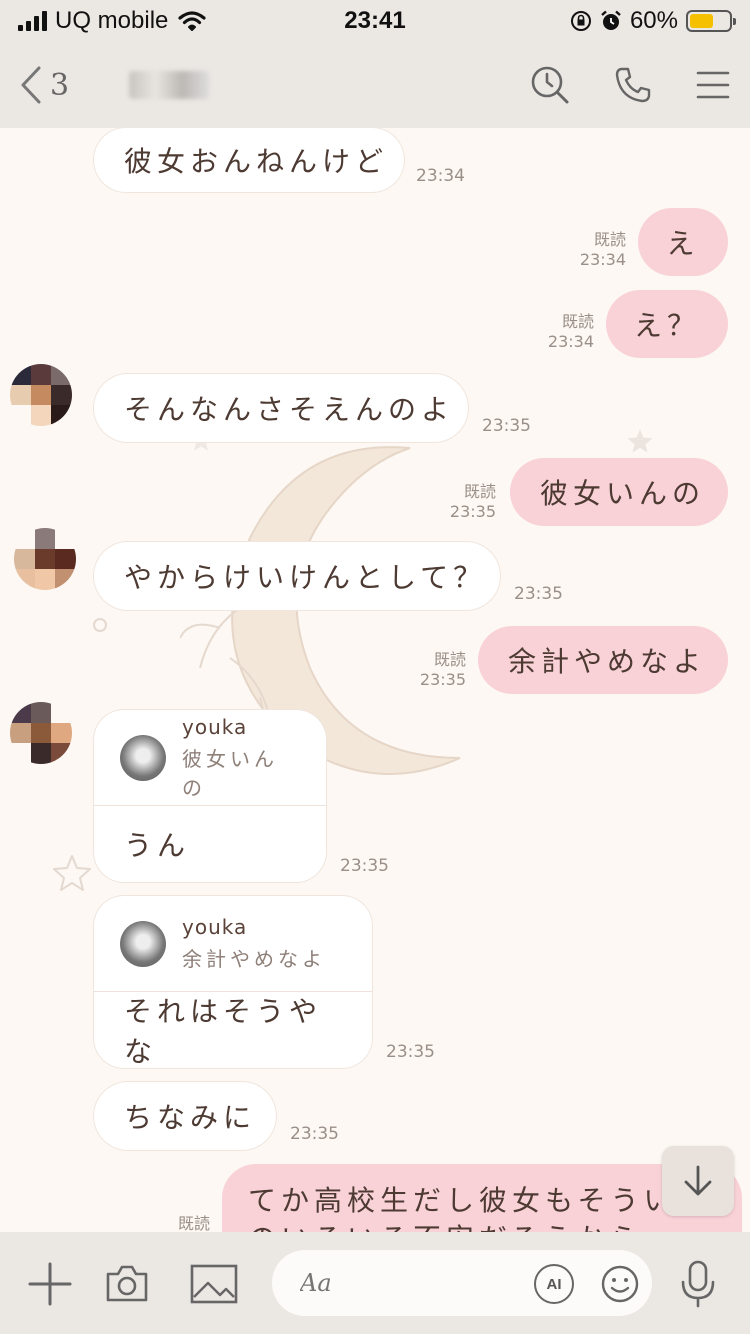 This screenshot has height=1334, width=750. What do you see at coordinates (607, 661) in the screenshot?
I see `message-text: 余計やめなよ` at bounding box center [607, 661].